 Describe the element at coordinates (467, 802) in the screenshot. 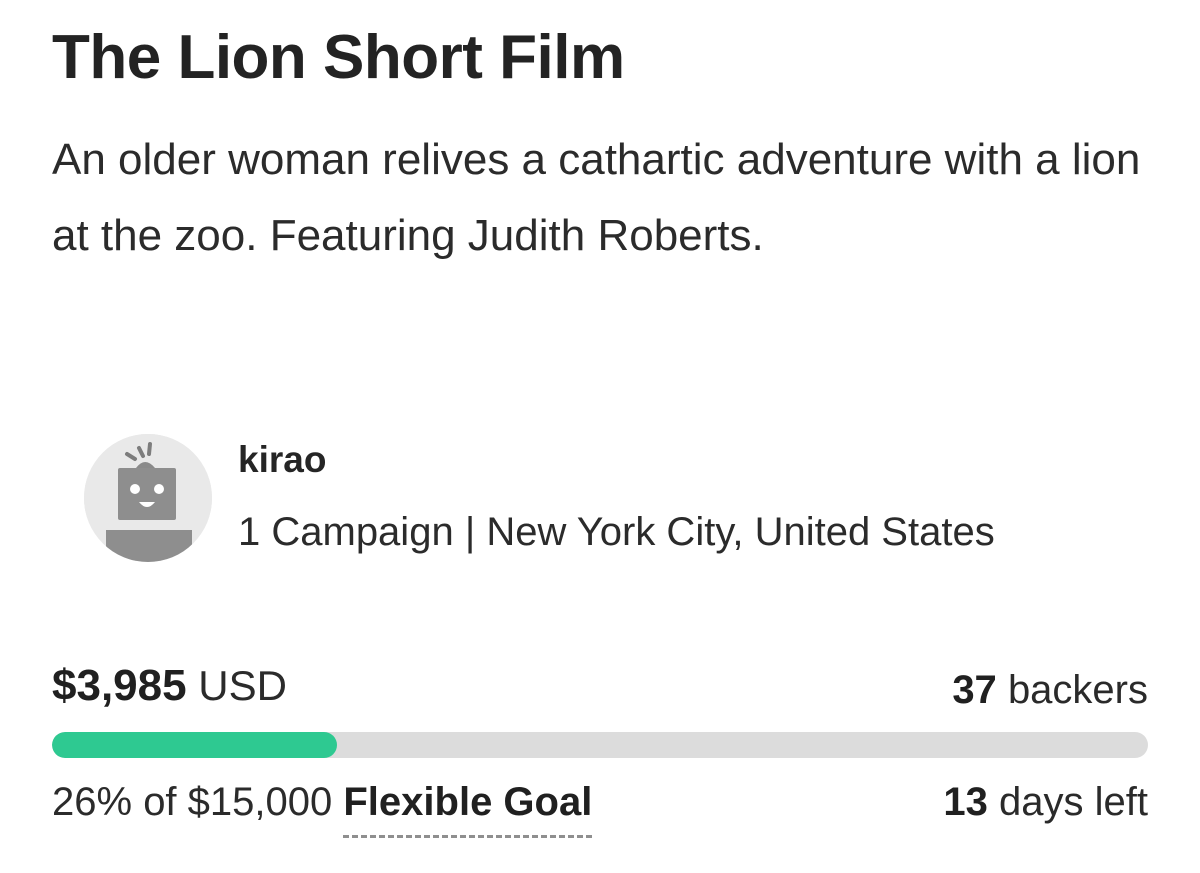

I see `flexible-goal-tooltip-trigger: Flexible Goal` at that location.